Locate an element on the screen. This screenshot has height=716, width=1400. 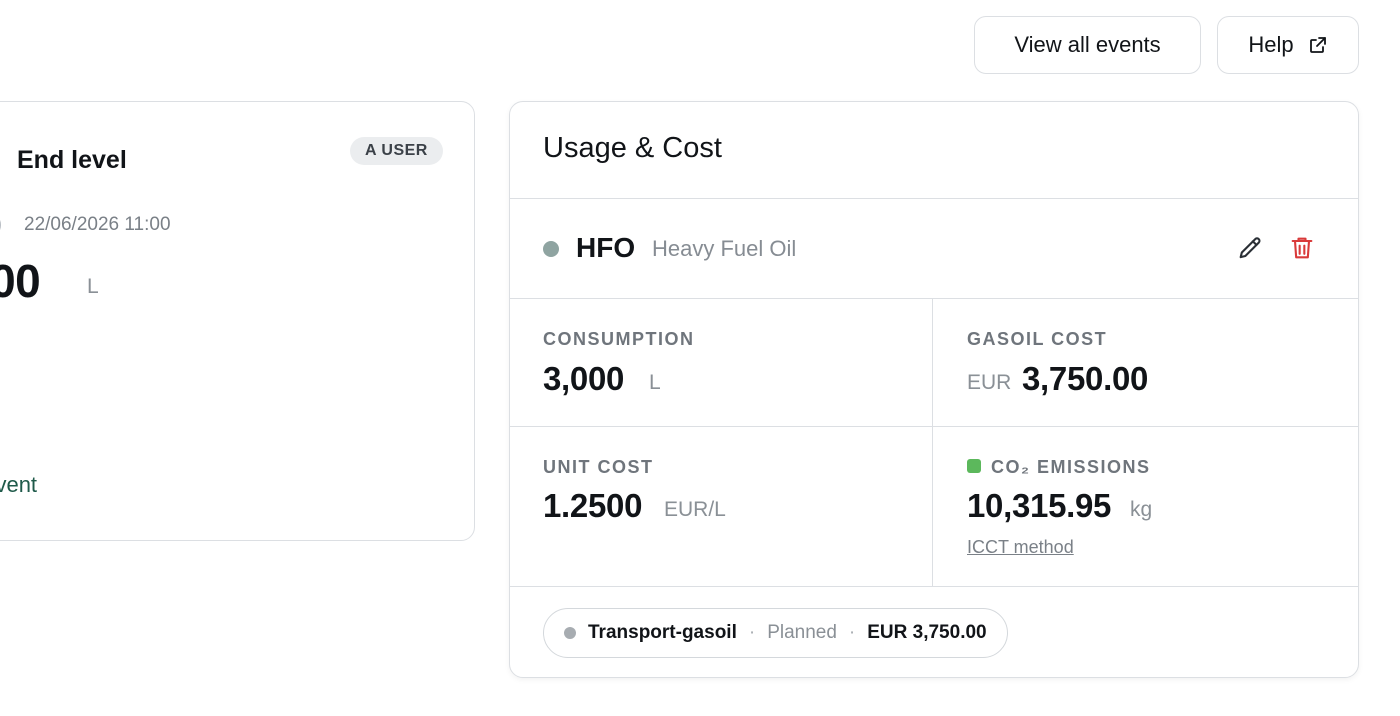
unit-cost-unit: EUR/L is located at coordinates (695, 509).